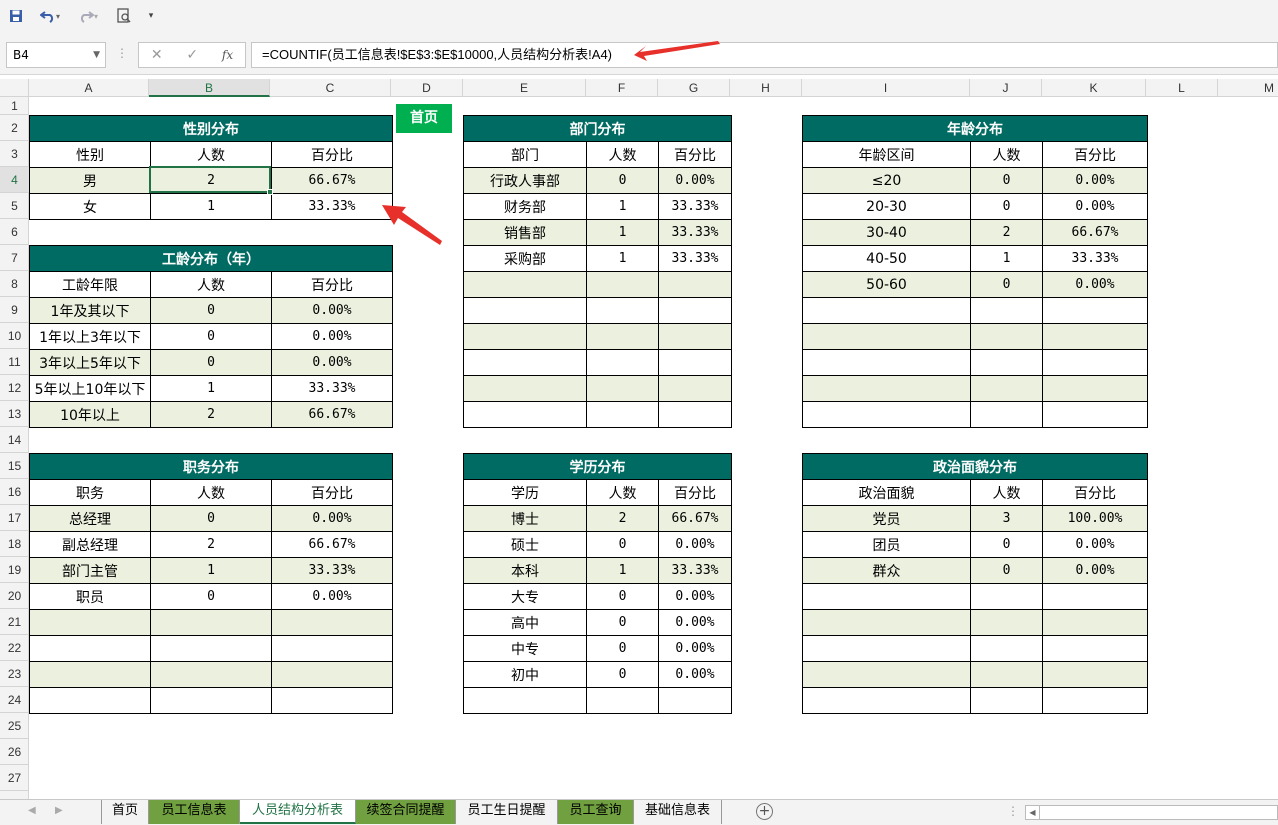  I want to click on column-label: 职务, so click(90, 492).